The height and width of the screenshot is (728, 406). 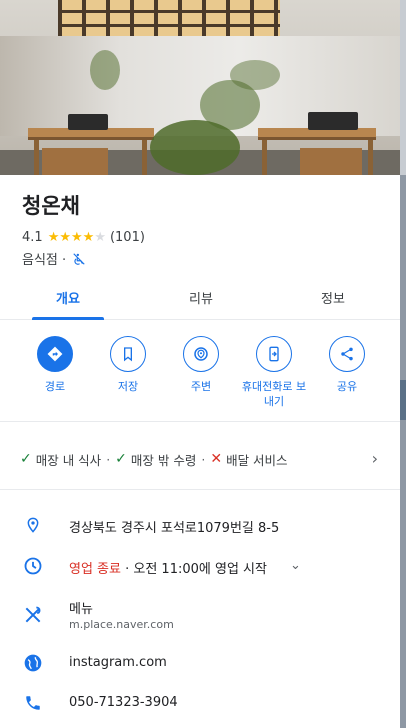 What do you see at coordinates (81, 609) in the screenshot?
I see `menu-label: 메뉴` at bounding box center [81, 609].